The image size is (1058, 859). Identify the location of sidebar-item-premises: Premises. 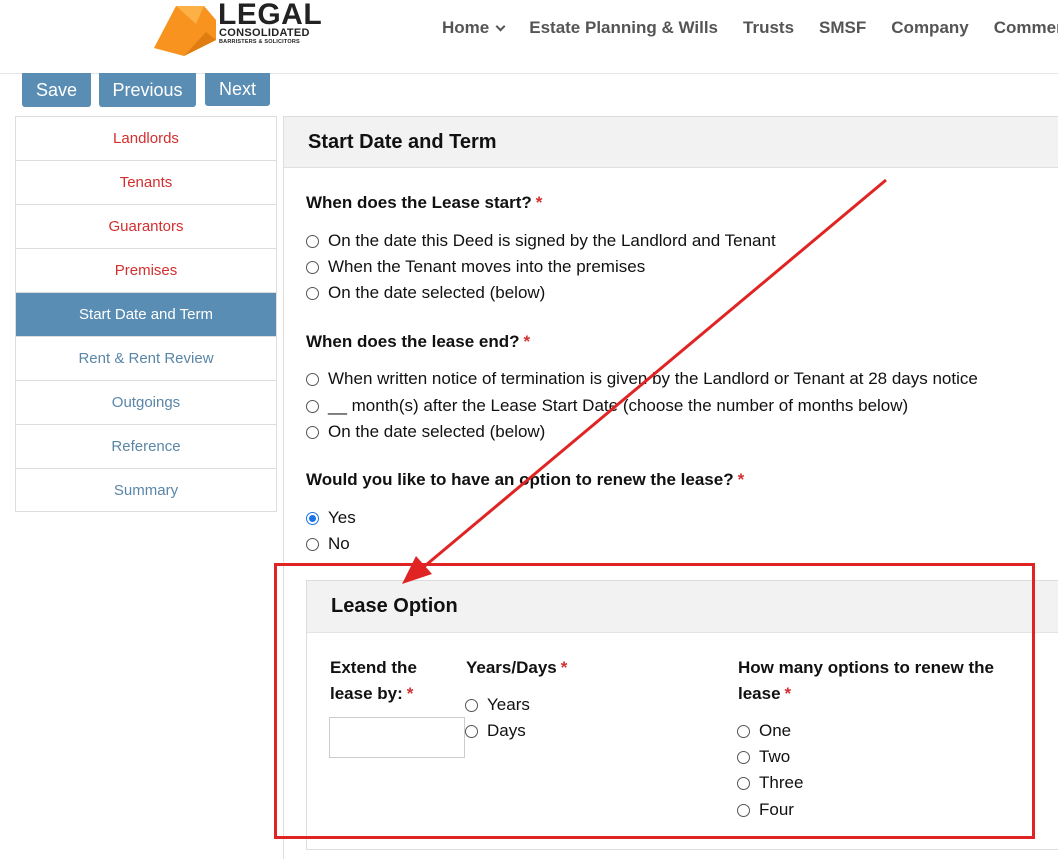
(146, 270).